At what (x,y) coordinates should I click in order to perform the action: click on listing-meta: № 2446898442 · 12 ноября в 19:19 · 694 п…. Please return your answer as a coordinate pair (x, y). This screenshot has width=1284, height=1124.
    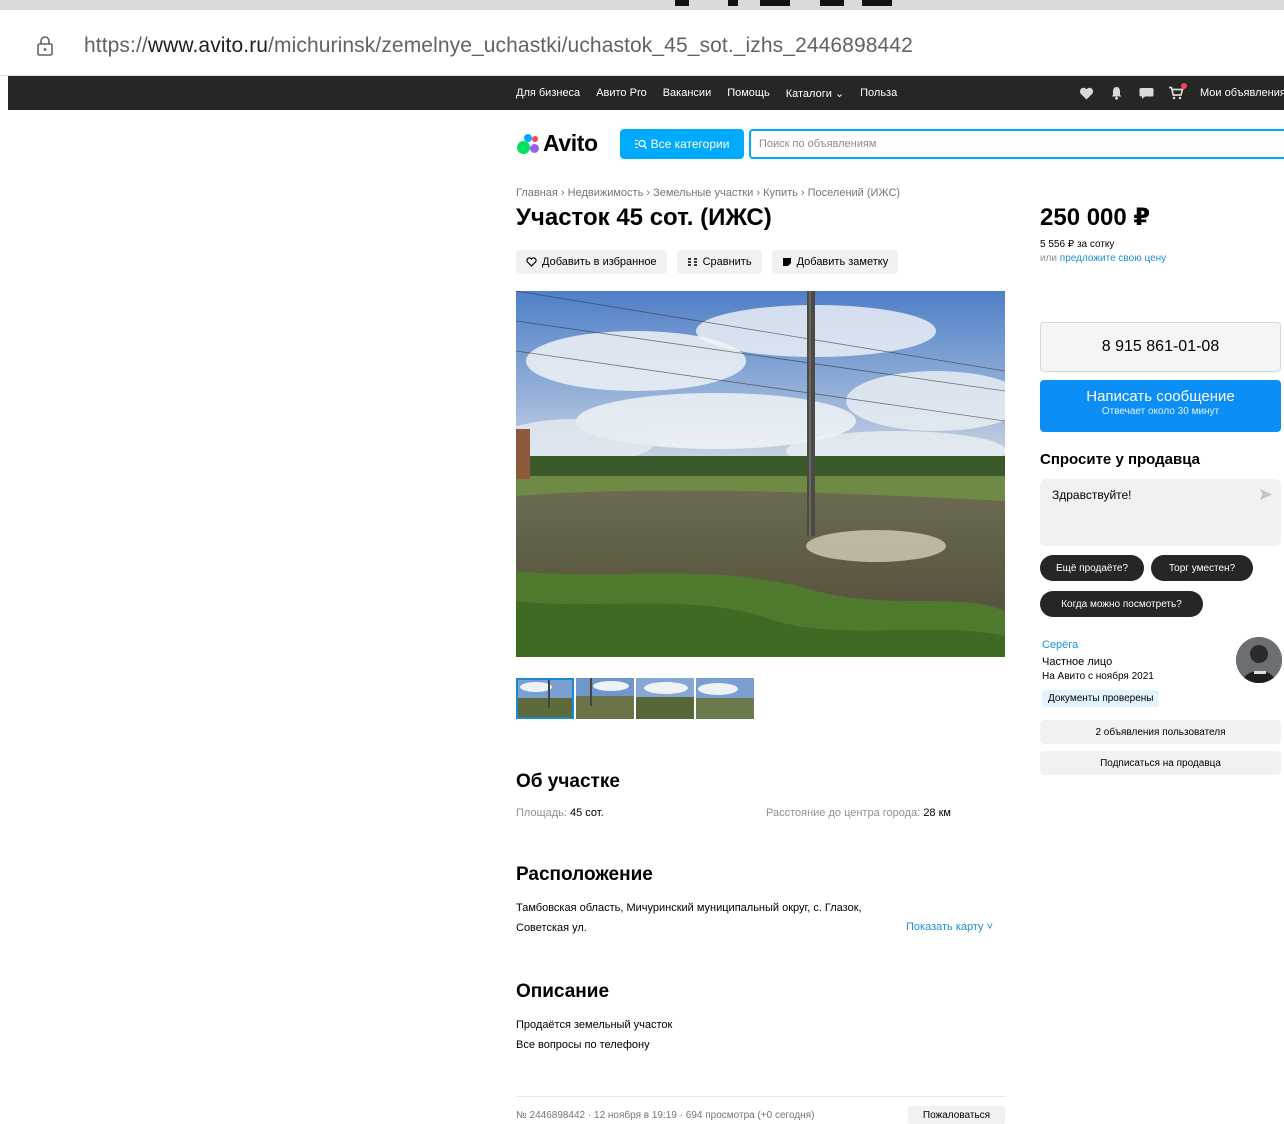
    Looking at the image, I should click on (665, 1115).